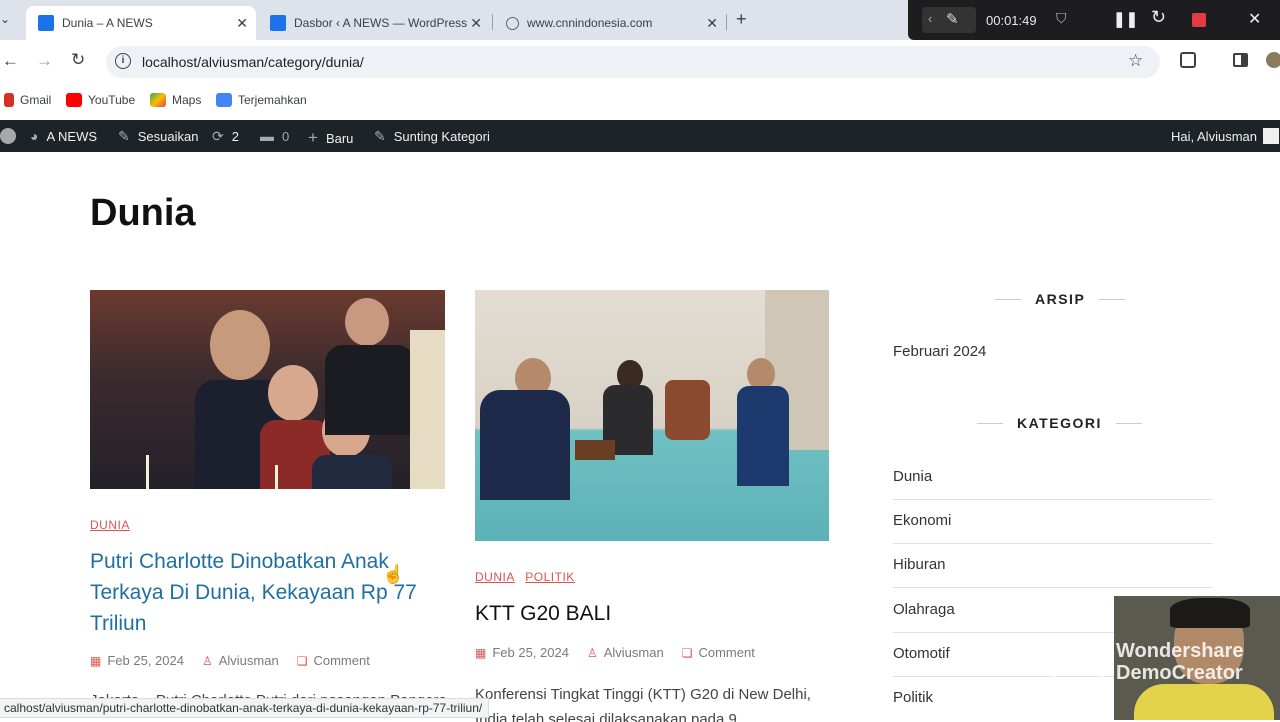 The image size is (1280, 722). Describe the element at coordinates (930, 18) in the screenshot. I see `chevron-left-icon: ‹` at that location.